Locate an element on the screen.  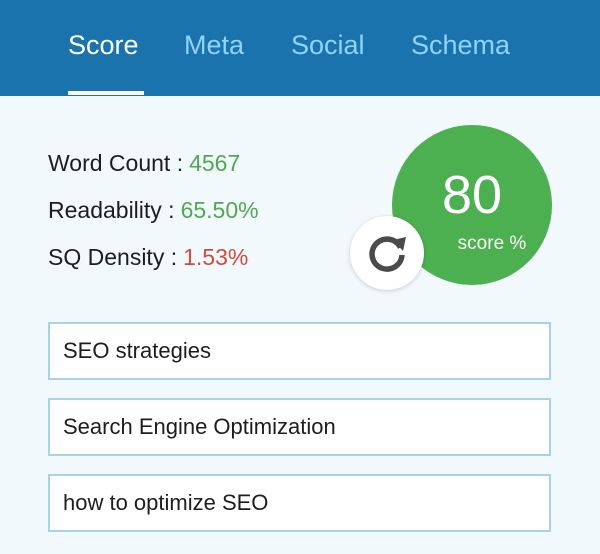
refresh-button is located at coordinates (387, 253).